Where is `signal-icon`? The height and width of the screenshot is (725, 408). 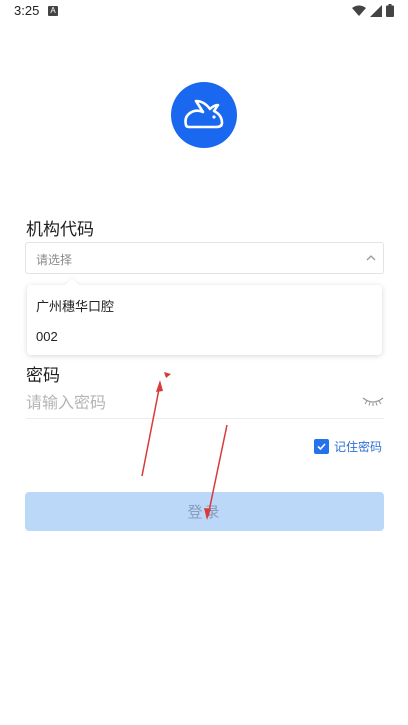 signal-icon is located at coordinates (376, 10).